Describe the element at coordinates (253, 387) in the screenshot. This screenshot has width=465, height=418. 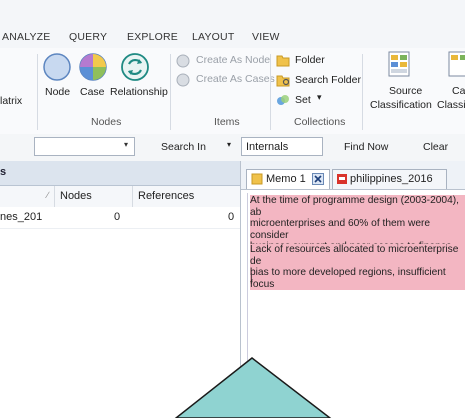
I see `overlay-triangle` at that location.